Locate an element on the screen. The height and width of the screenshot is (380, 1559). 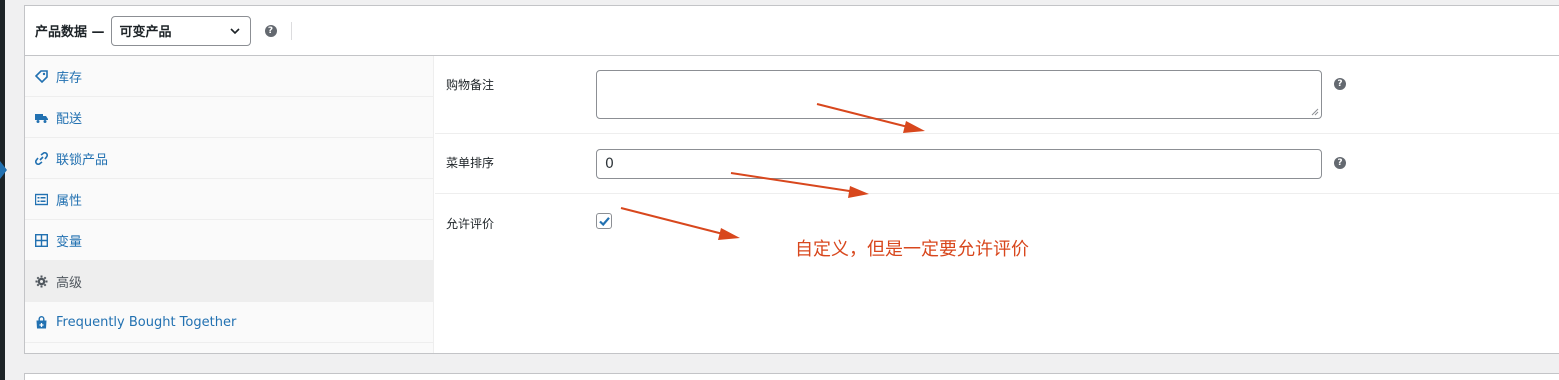
tab-label: 高级 is located at coordinates (69, 283).